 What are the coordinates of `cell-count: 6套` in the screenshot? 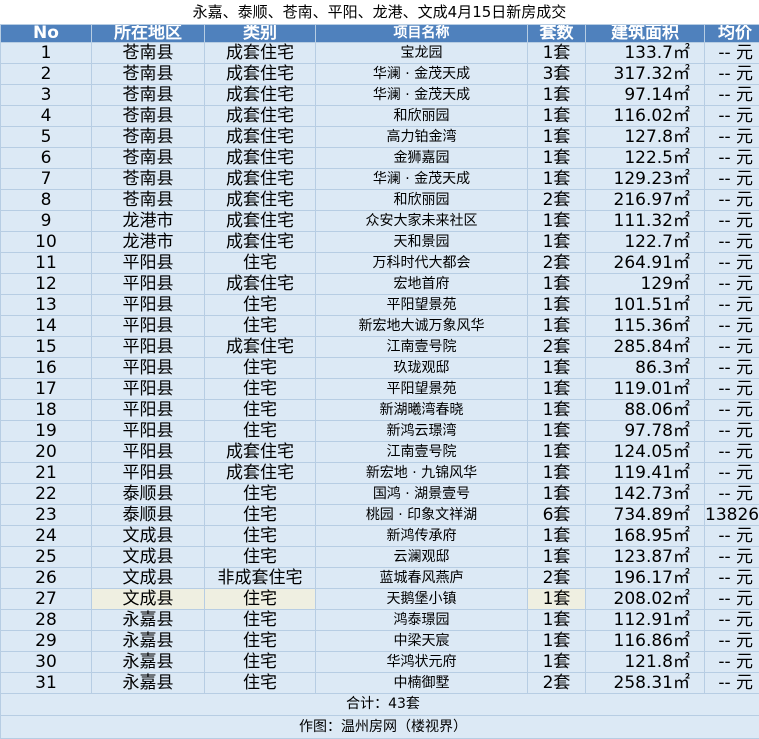 It's located at (557, 515).